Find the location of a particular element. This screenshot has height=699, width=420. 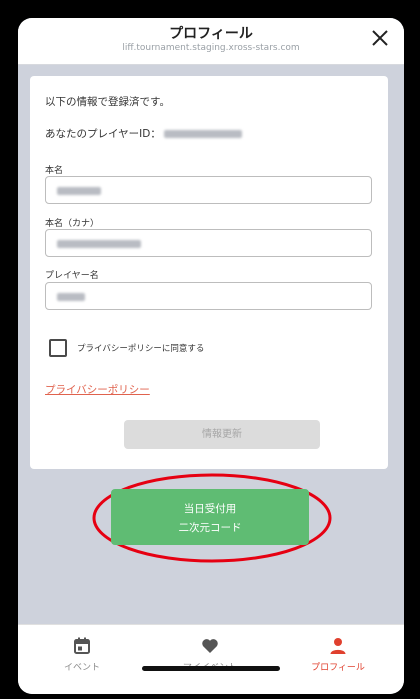

player-id-row: あなたのプレイヤーID： is located at coordinates (144, 133).